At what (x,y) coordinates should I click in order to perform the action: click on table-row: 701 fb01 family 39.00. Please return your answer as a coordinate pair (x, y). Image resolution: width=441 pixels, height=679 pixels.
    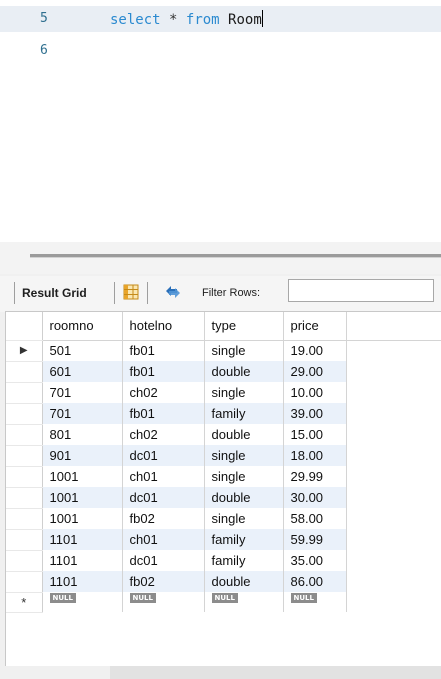
    Looking at the image, I should click on (223, 414).